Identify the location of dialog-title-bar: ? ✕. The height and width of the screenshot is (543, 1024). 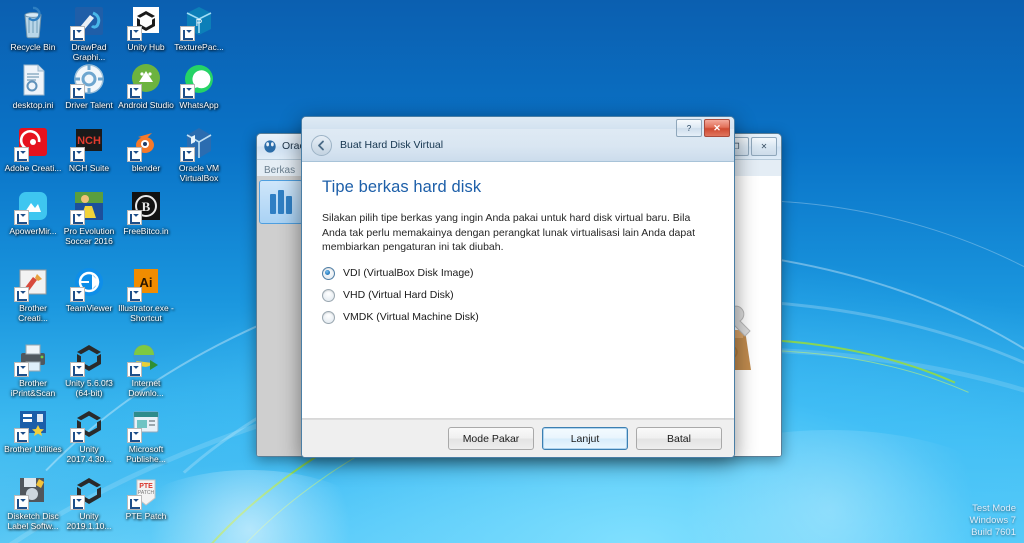
(518, 127).